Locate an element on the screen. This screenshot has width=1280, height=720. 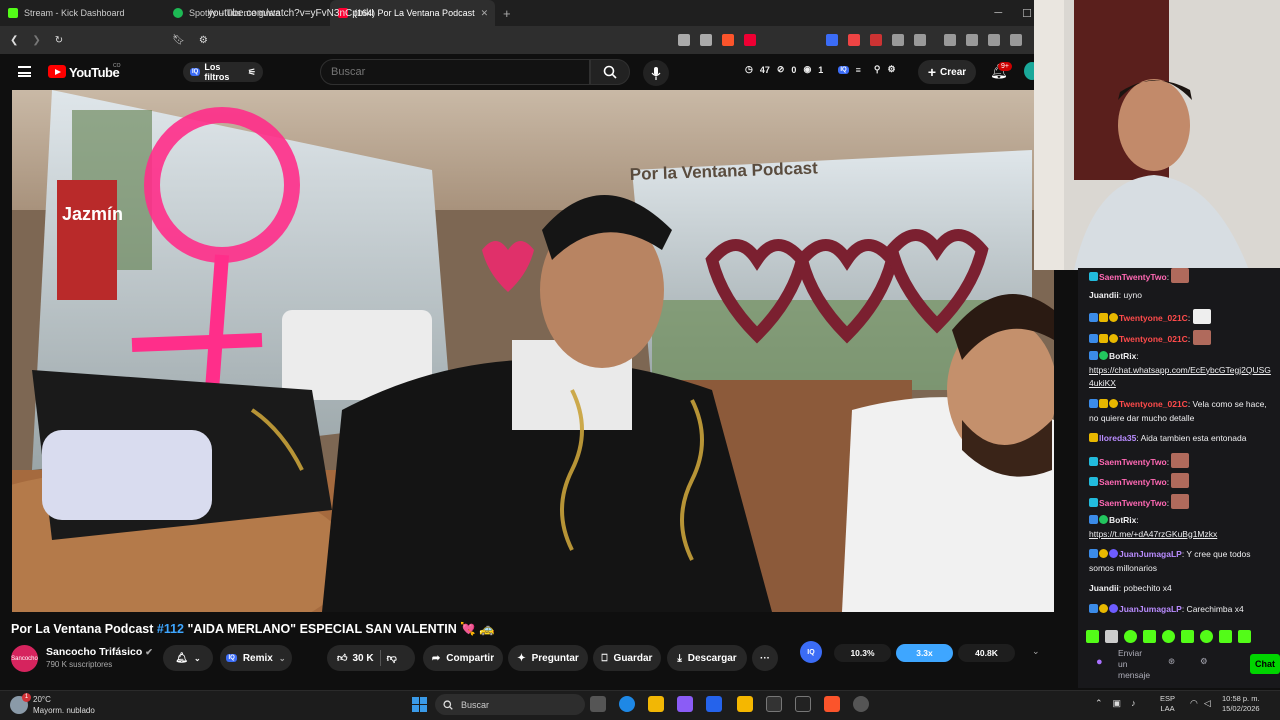
download-button: ⤓ Descargar is located at coordinates (707, 658).